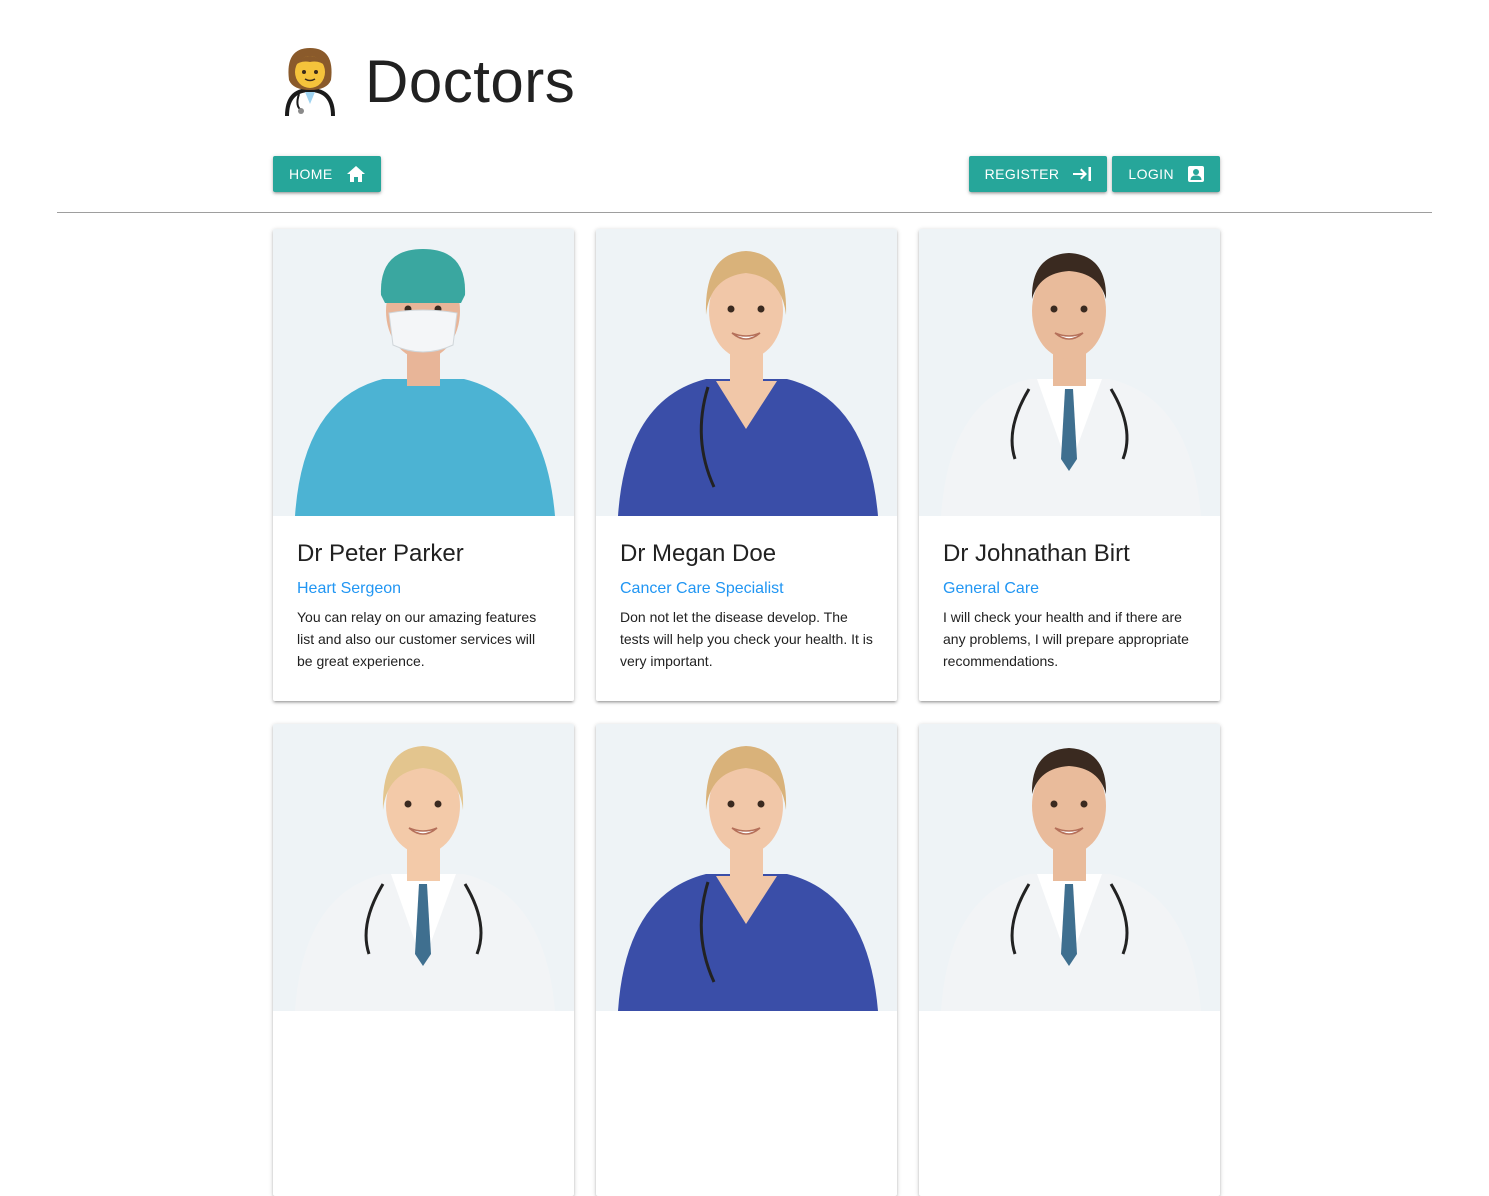 The width and height of the screenshot is (1489, 1196). What do you see at coordinates (1082, 174) in the screenshot?
I see `login-arrow-icon` at bounding box center [1082, 174].